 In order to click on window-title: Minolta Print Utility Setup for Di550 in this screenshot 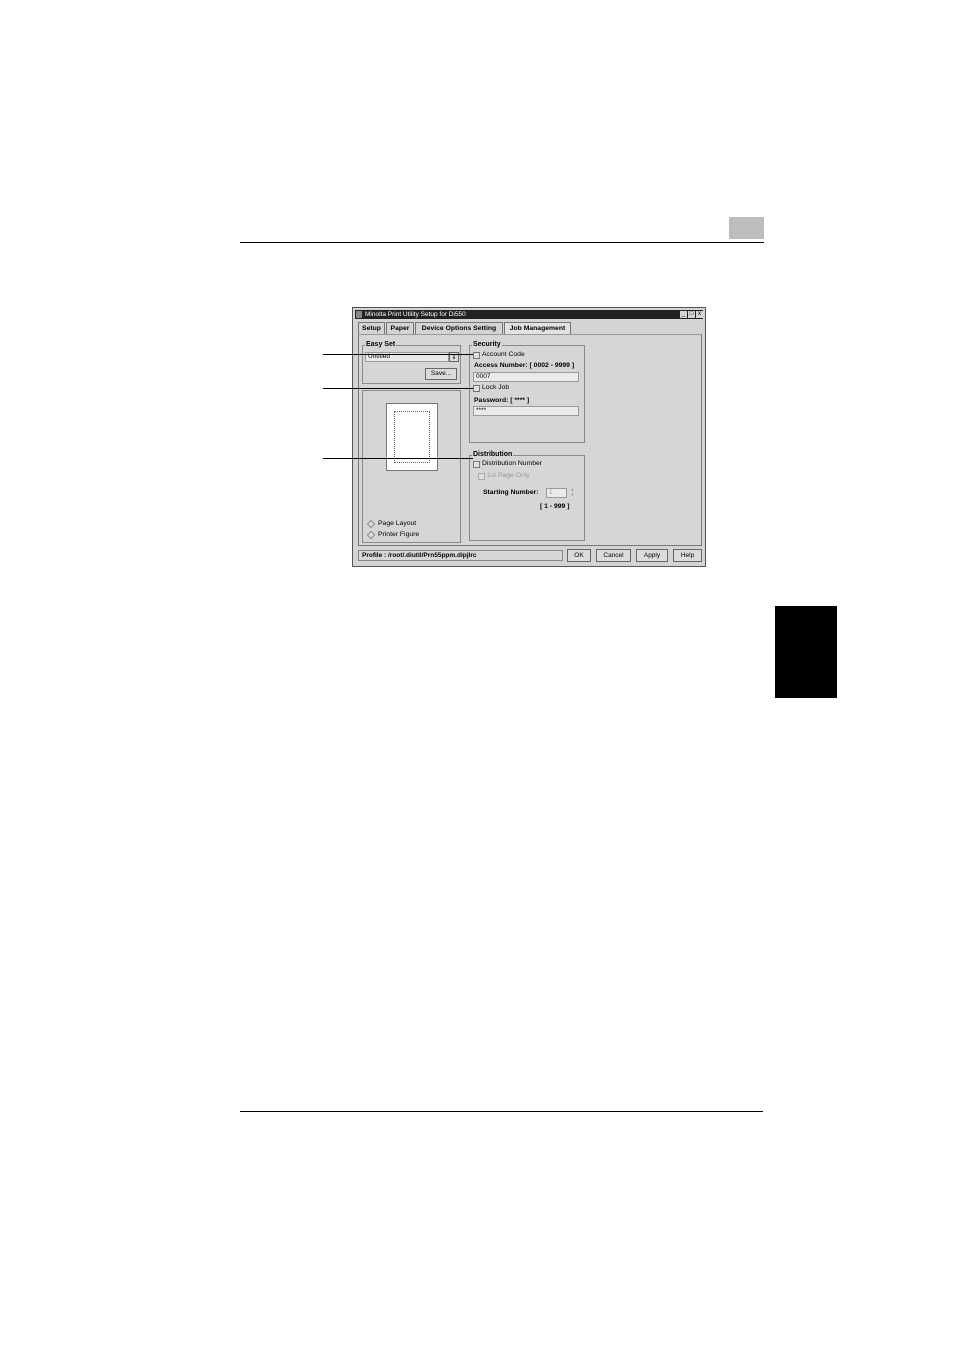, I will do `click(415, 314)`.